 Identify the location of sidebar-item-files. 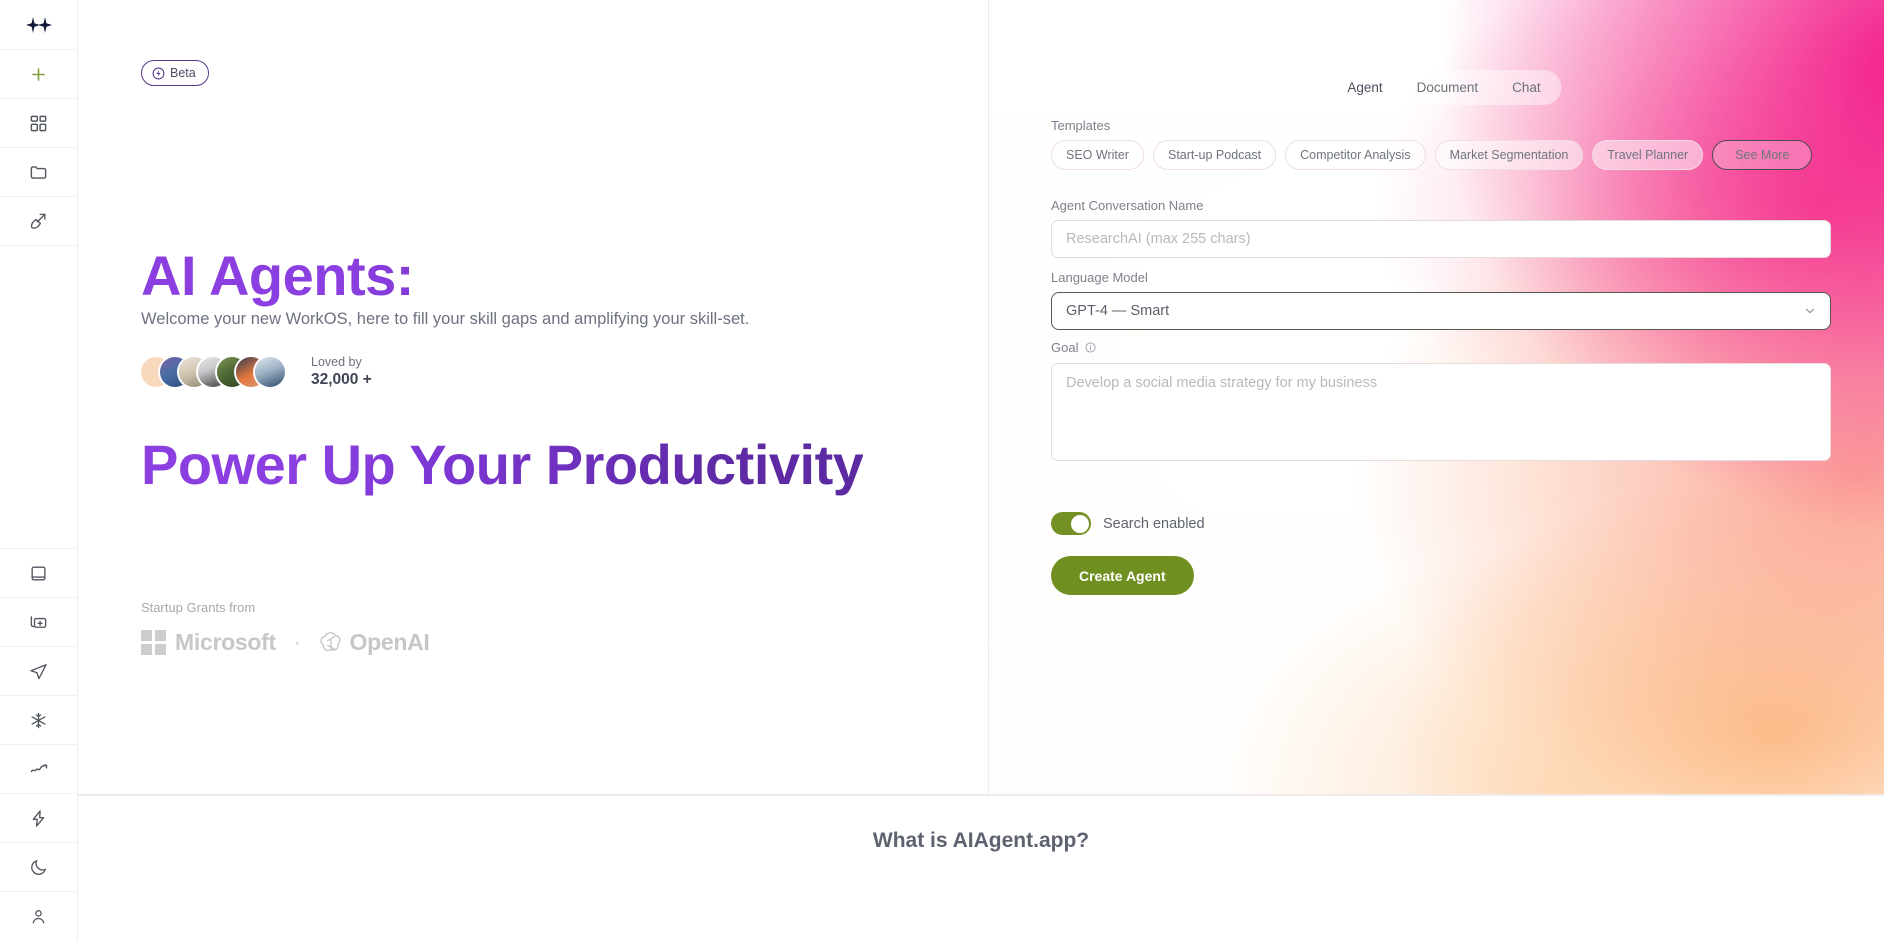
(38, 172).